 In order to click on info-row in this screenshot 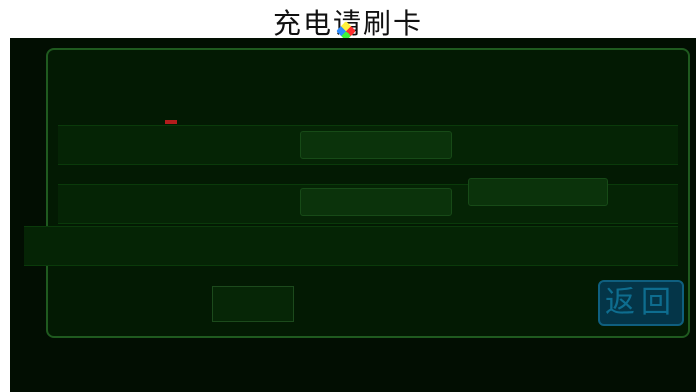, I will do `click(351, 246)`.